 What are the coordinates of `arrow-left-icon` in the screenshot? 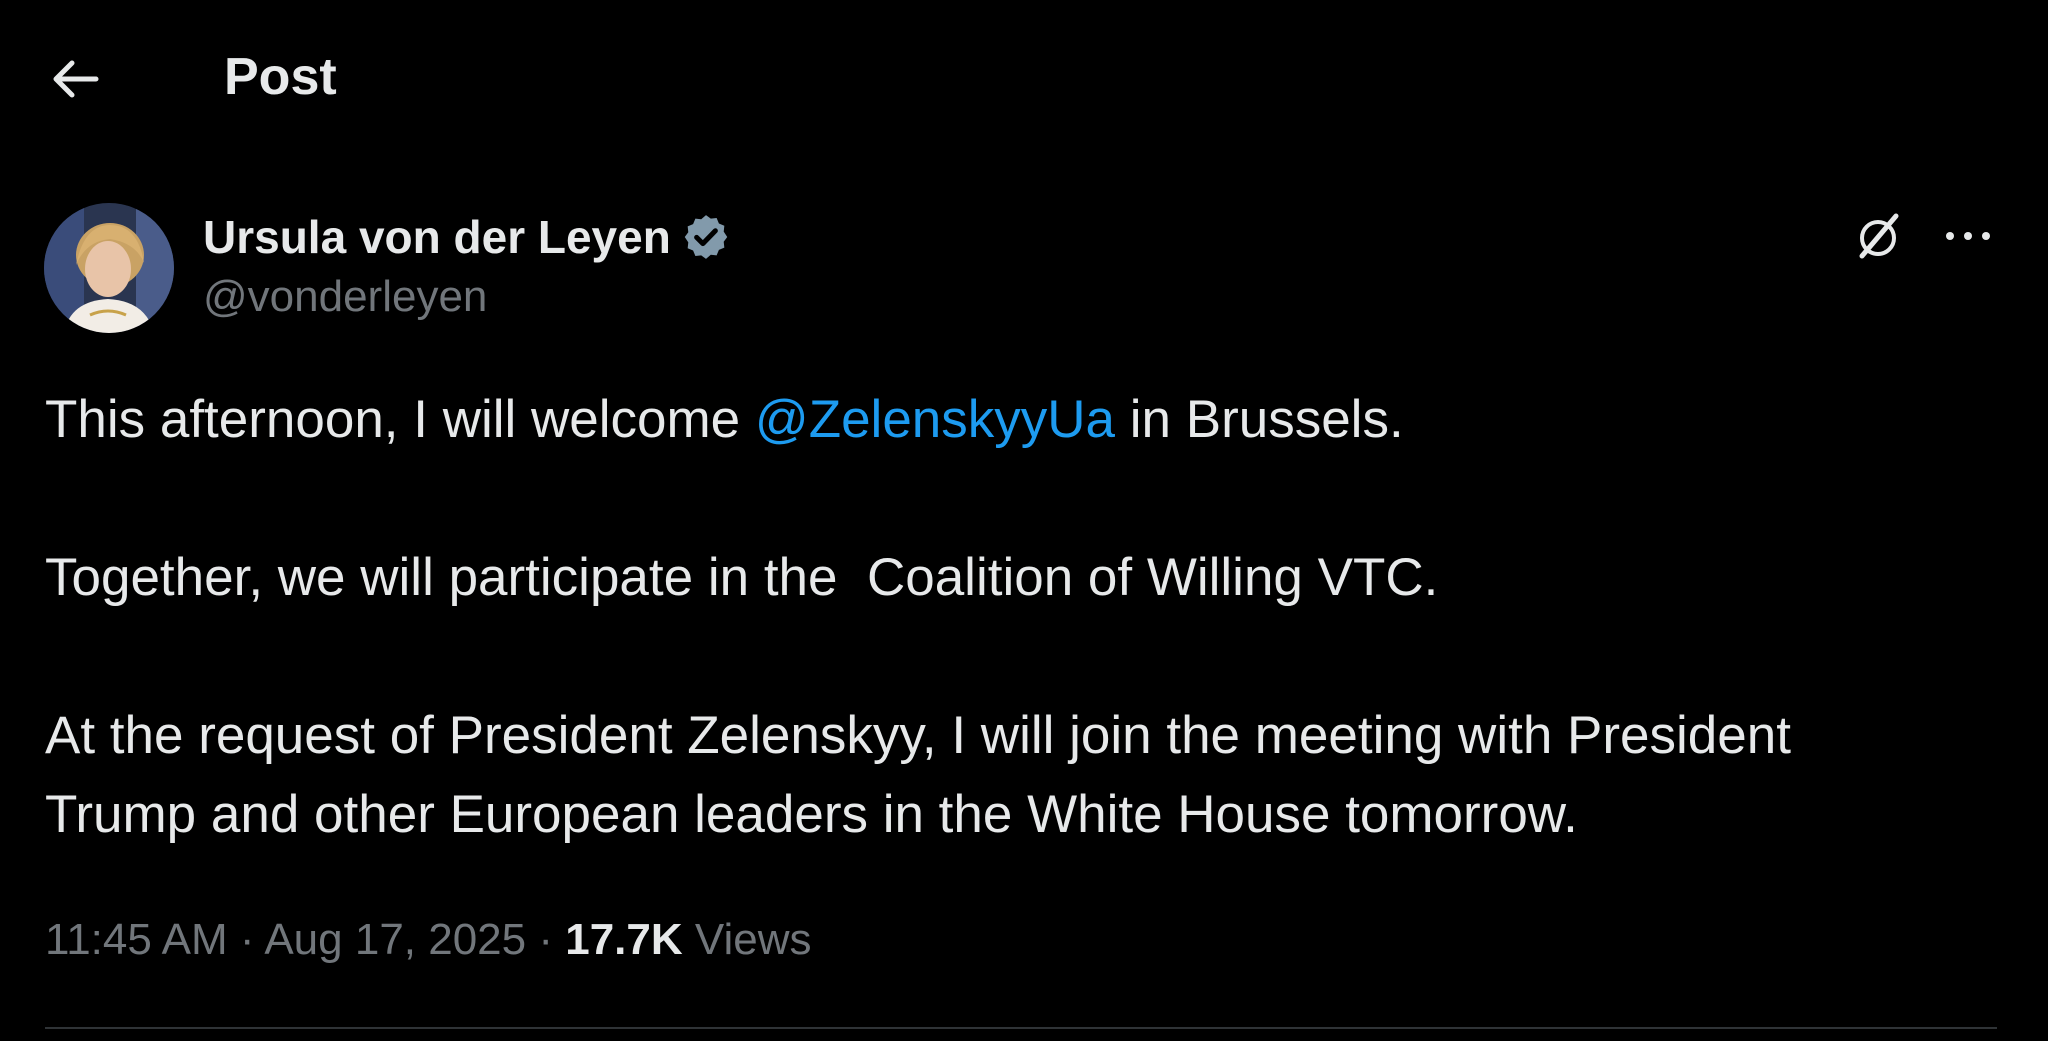 It's located at (76, 79).